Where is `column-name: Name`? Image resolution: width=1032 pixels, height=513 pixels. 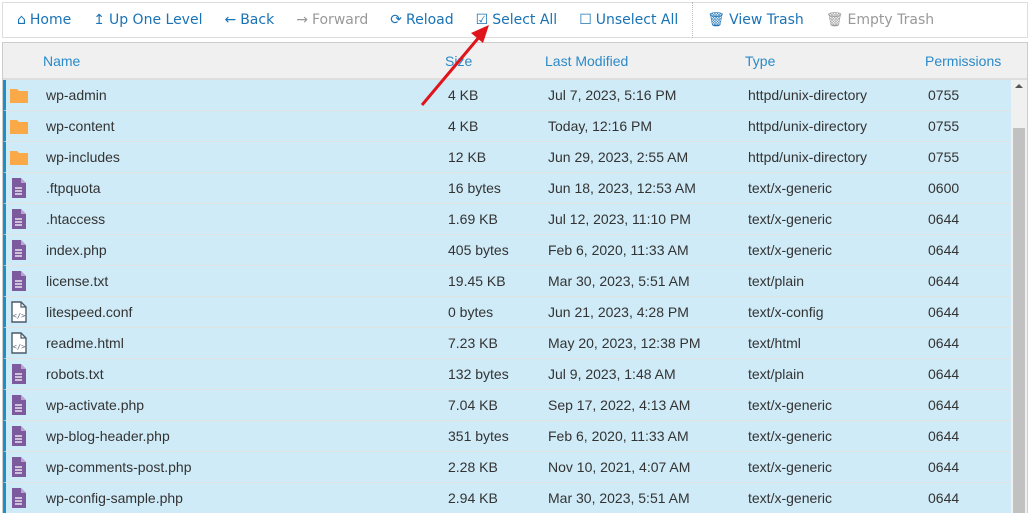
column-name: Name is located at coordinates (61, 61).